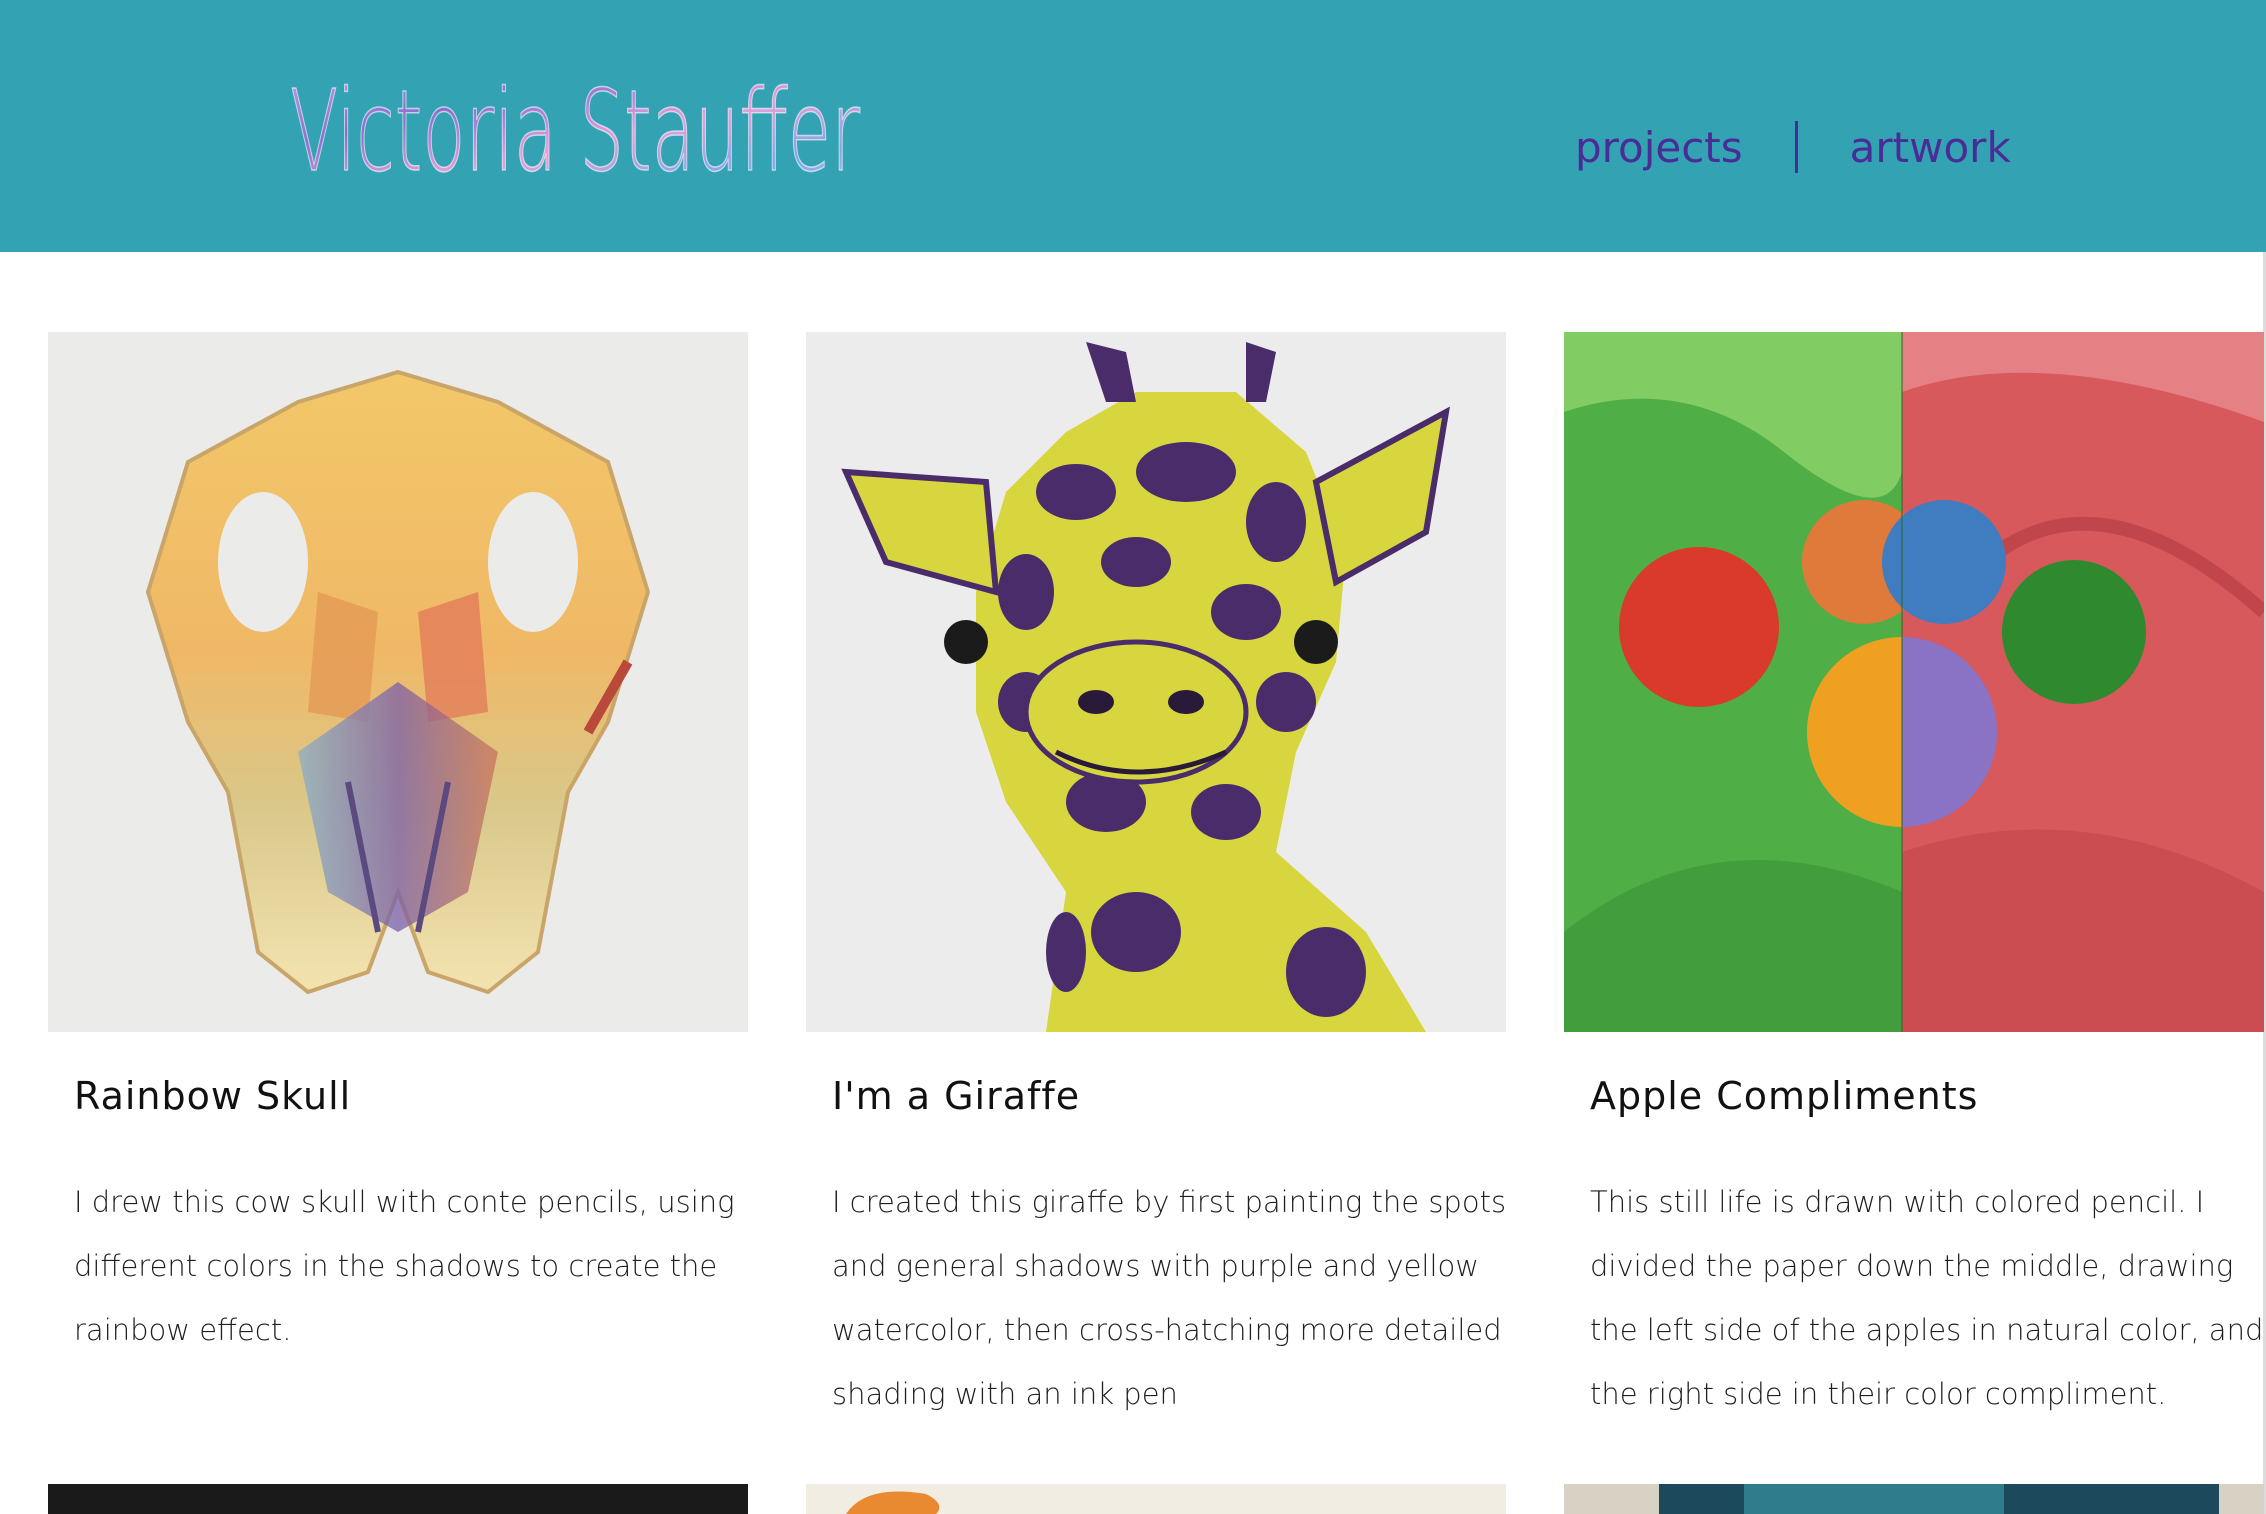 The image size is (2266, 1514). Describe the element at coordinates (1796, 147) in the screenshot. I see `nav-divider` at that location.